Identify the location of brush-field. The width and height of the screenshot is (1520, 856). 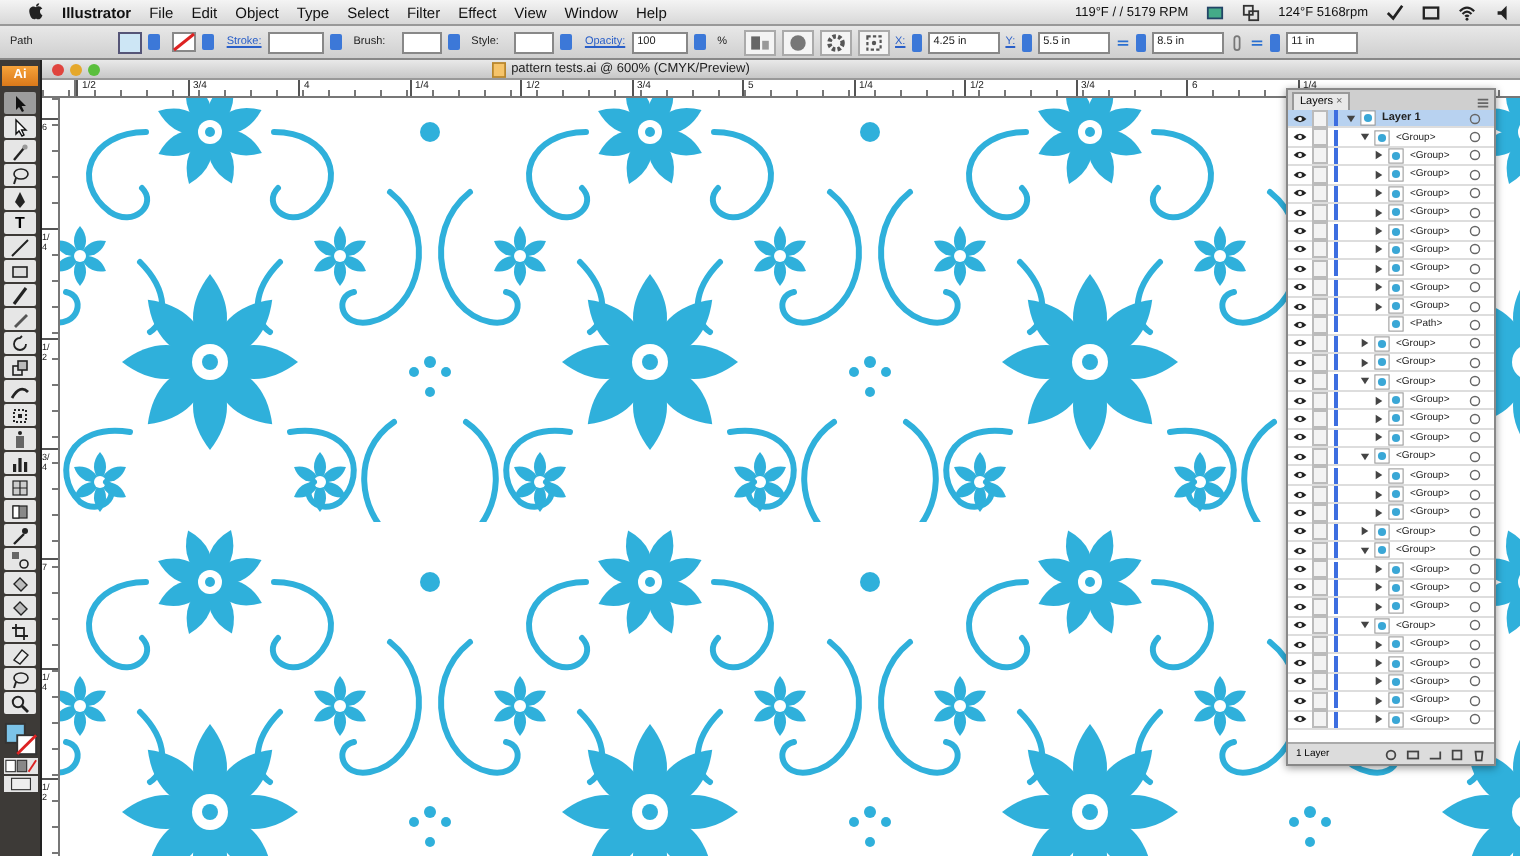
(421, 42).